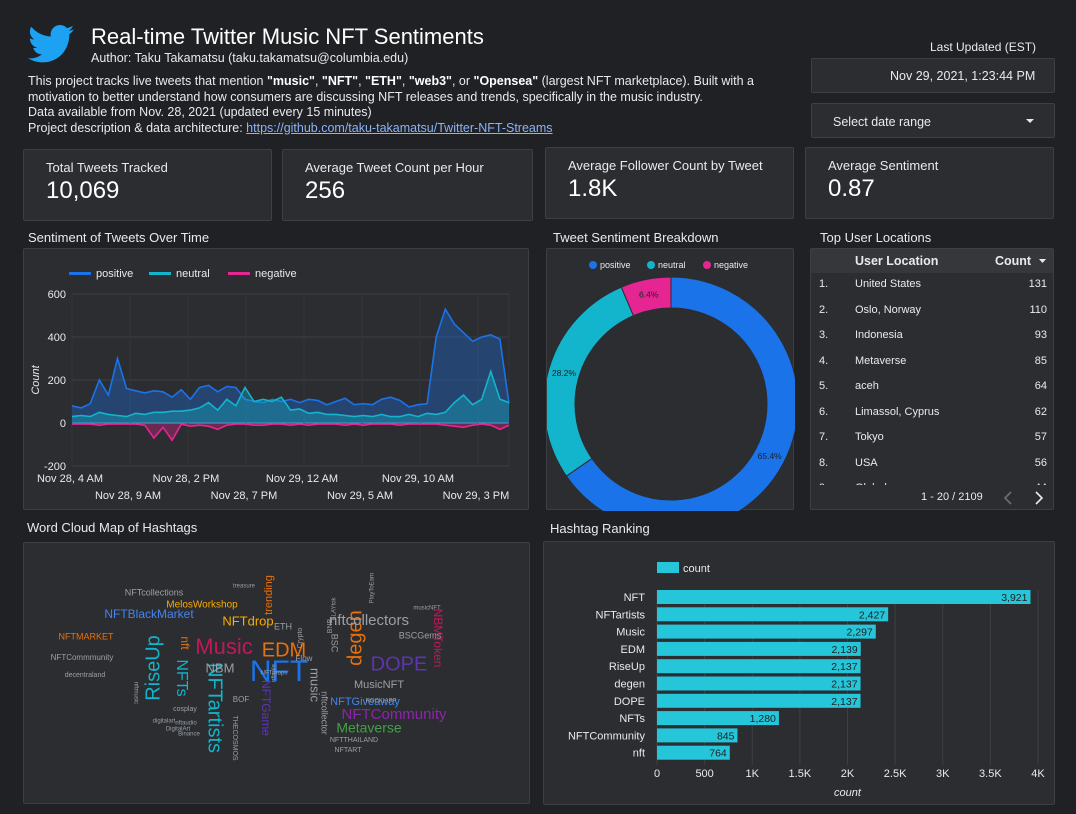 The width and height of the screenshot is (1076, 814). I want to click on wordcloud-word: Crypto, so click(300, 638).